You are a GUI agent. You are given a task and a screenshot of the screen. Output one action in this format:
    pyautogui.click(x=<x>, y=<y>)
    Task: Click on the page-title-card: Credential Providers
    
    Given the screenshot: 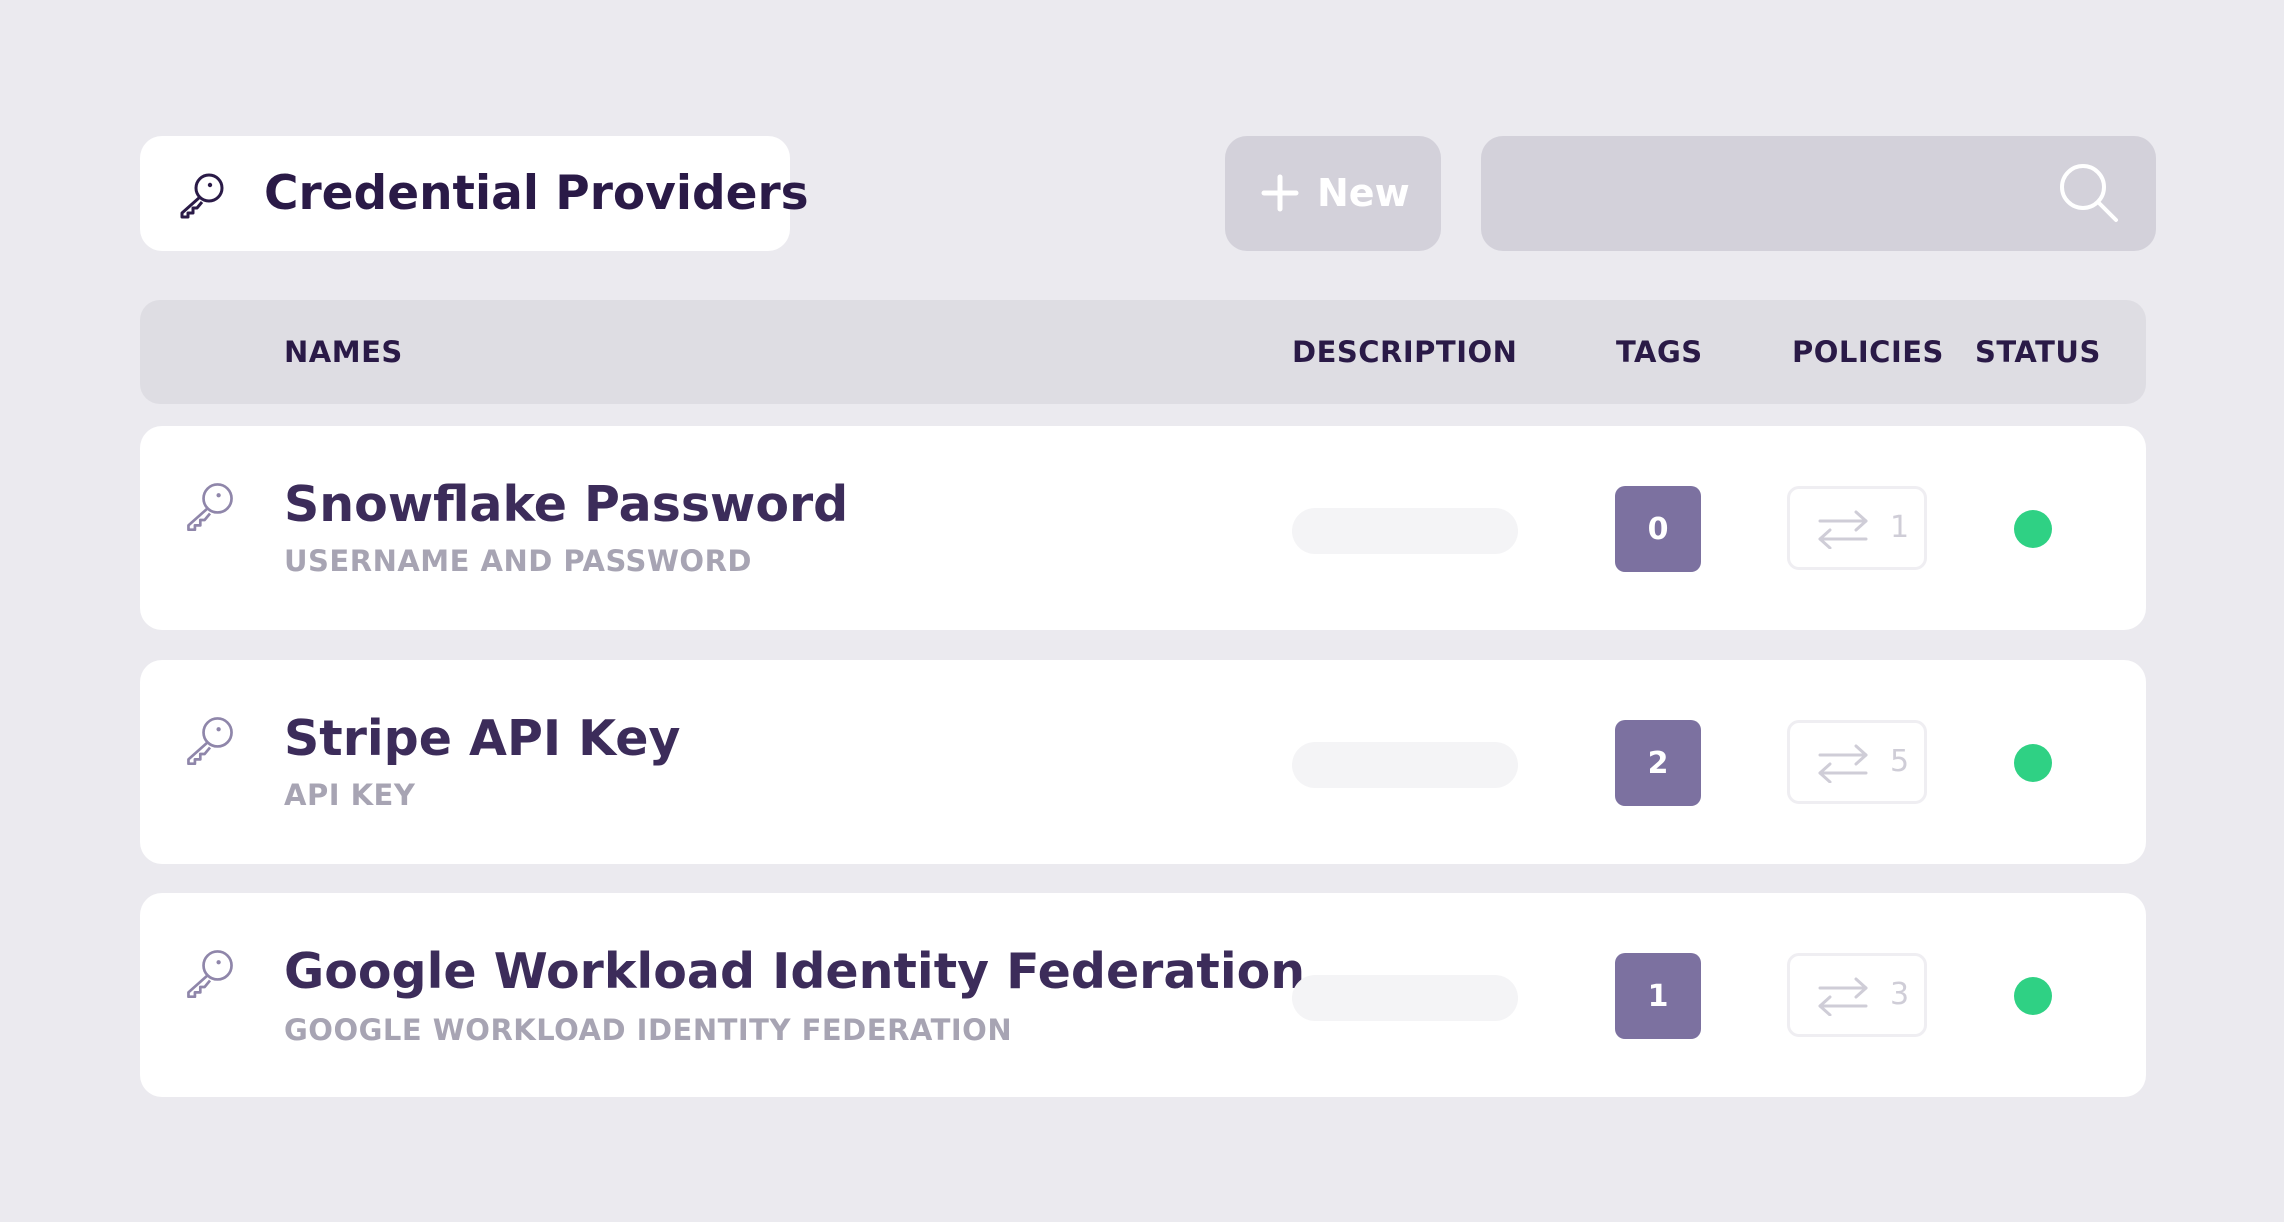 What is the action you would take?
    pyautogui.click(x=474, y=193)
    